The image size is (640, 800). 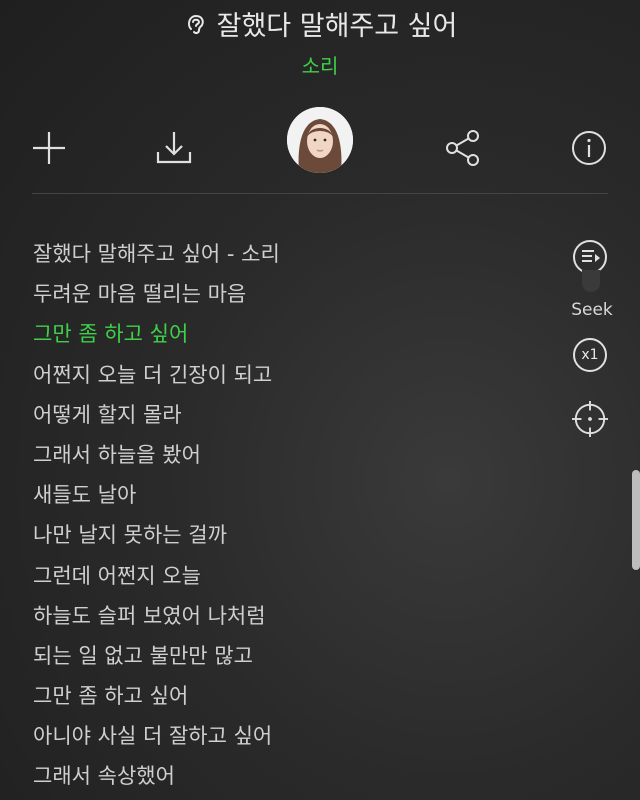 I want to click on scrollbar-thumb, so click(x=636, y=520).